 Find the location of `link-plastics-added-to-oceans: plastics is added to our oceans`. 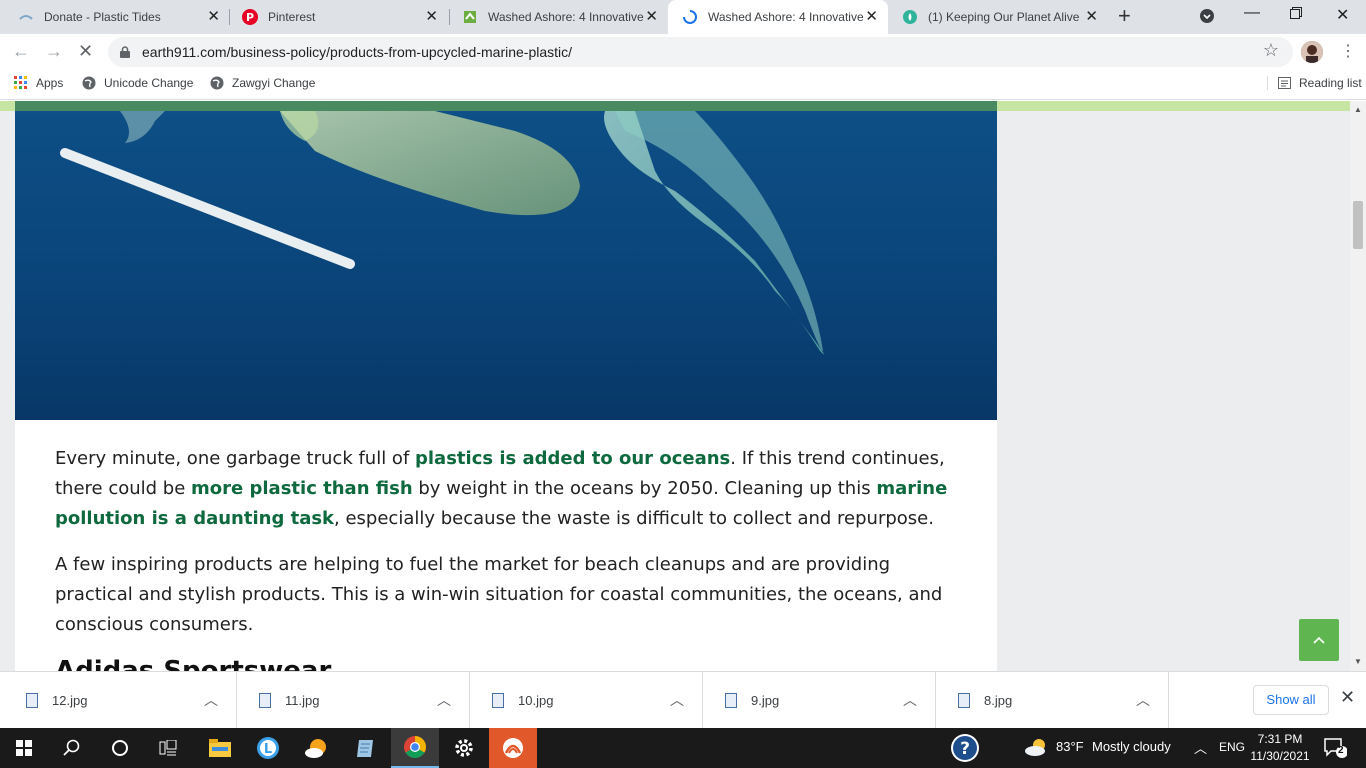

link-plastics-added-to-oceans: plastics is added to our oceans is located at coordinates (572, 458).